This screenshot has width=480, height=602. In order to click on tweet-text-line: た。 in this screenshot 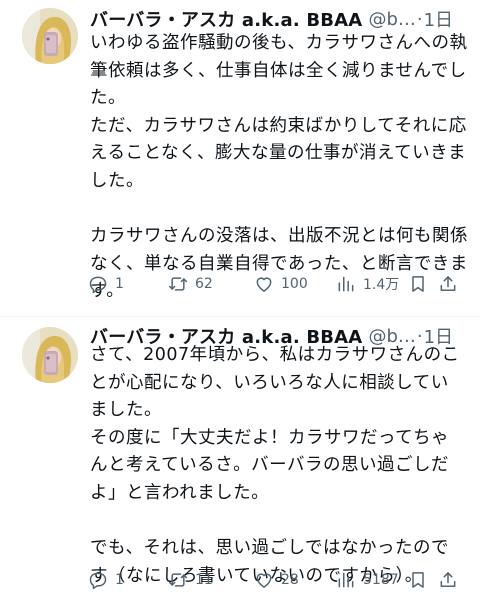, I will do `click(108, 98)`.